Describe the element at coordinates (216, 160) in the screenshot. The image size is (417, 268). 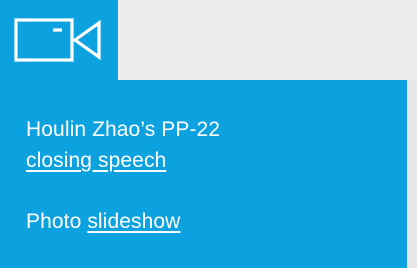
I see `speech-link-line: closing speech` at that location.